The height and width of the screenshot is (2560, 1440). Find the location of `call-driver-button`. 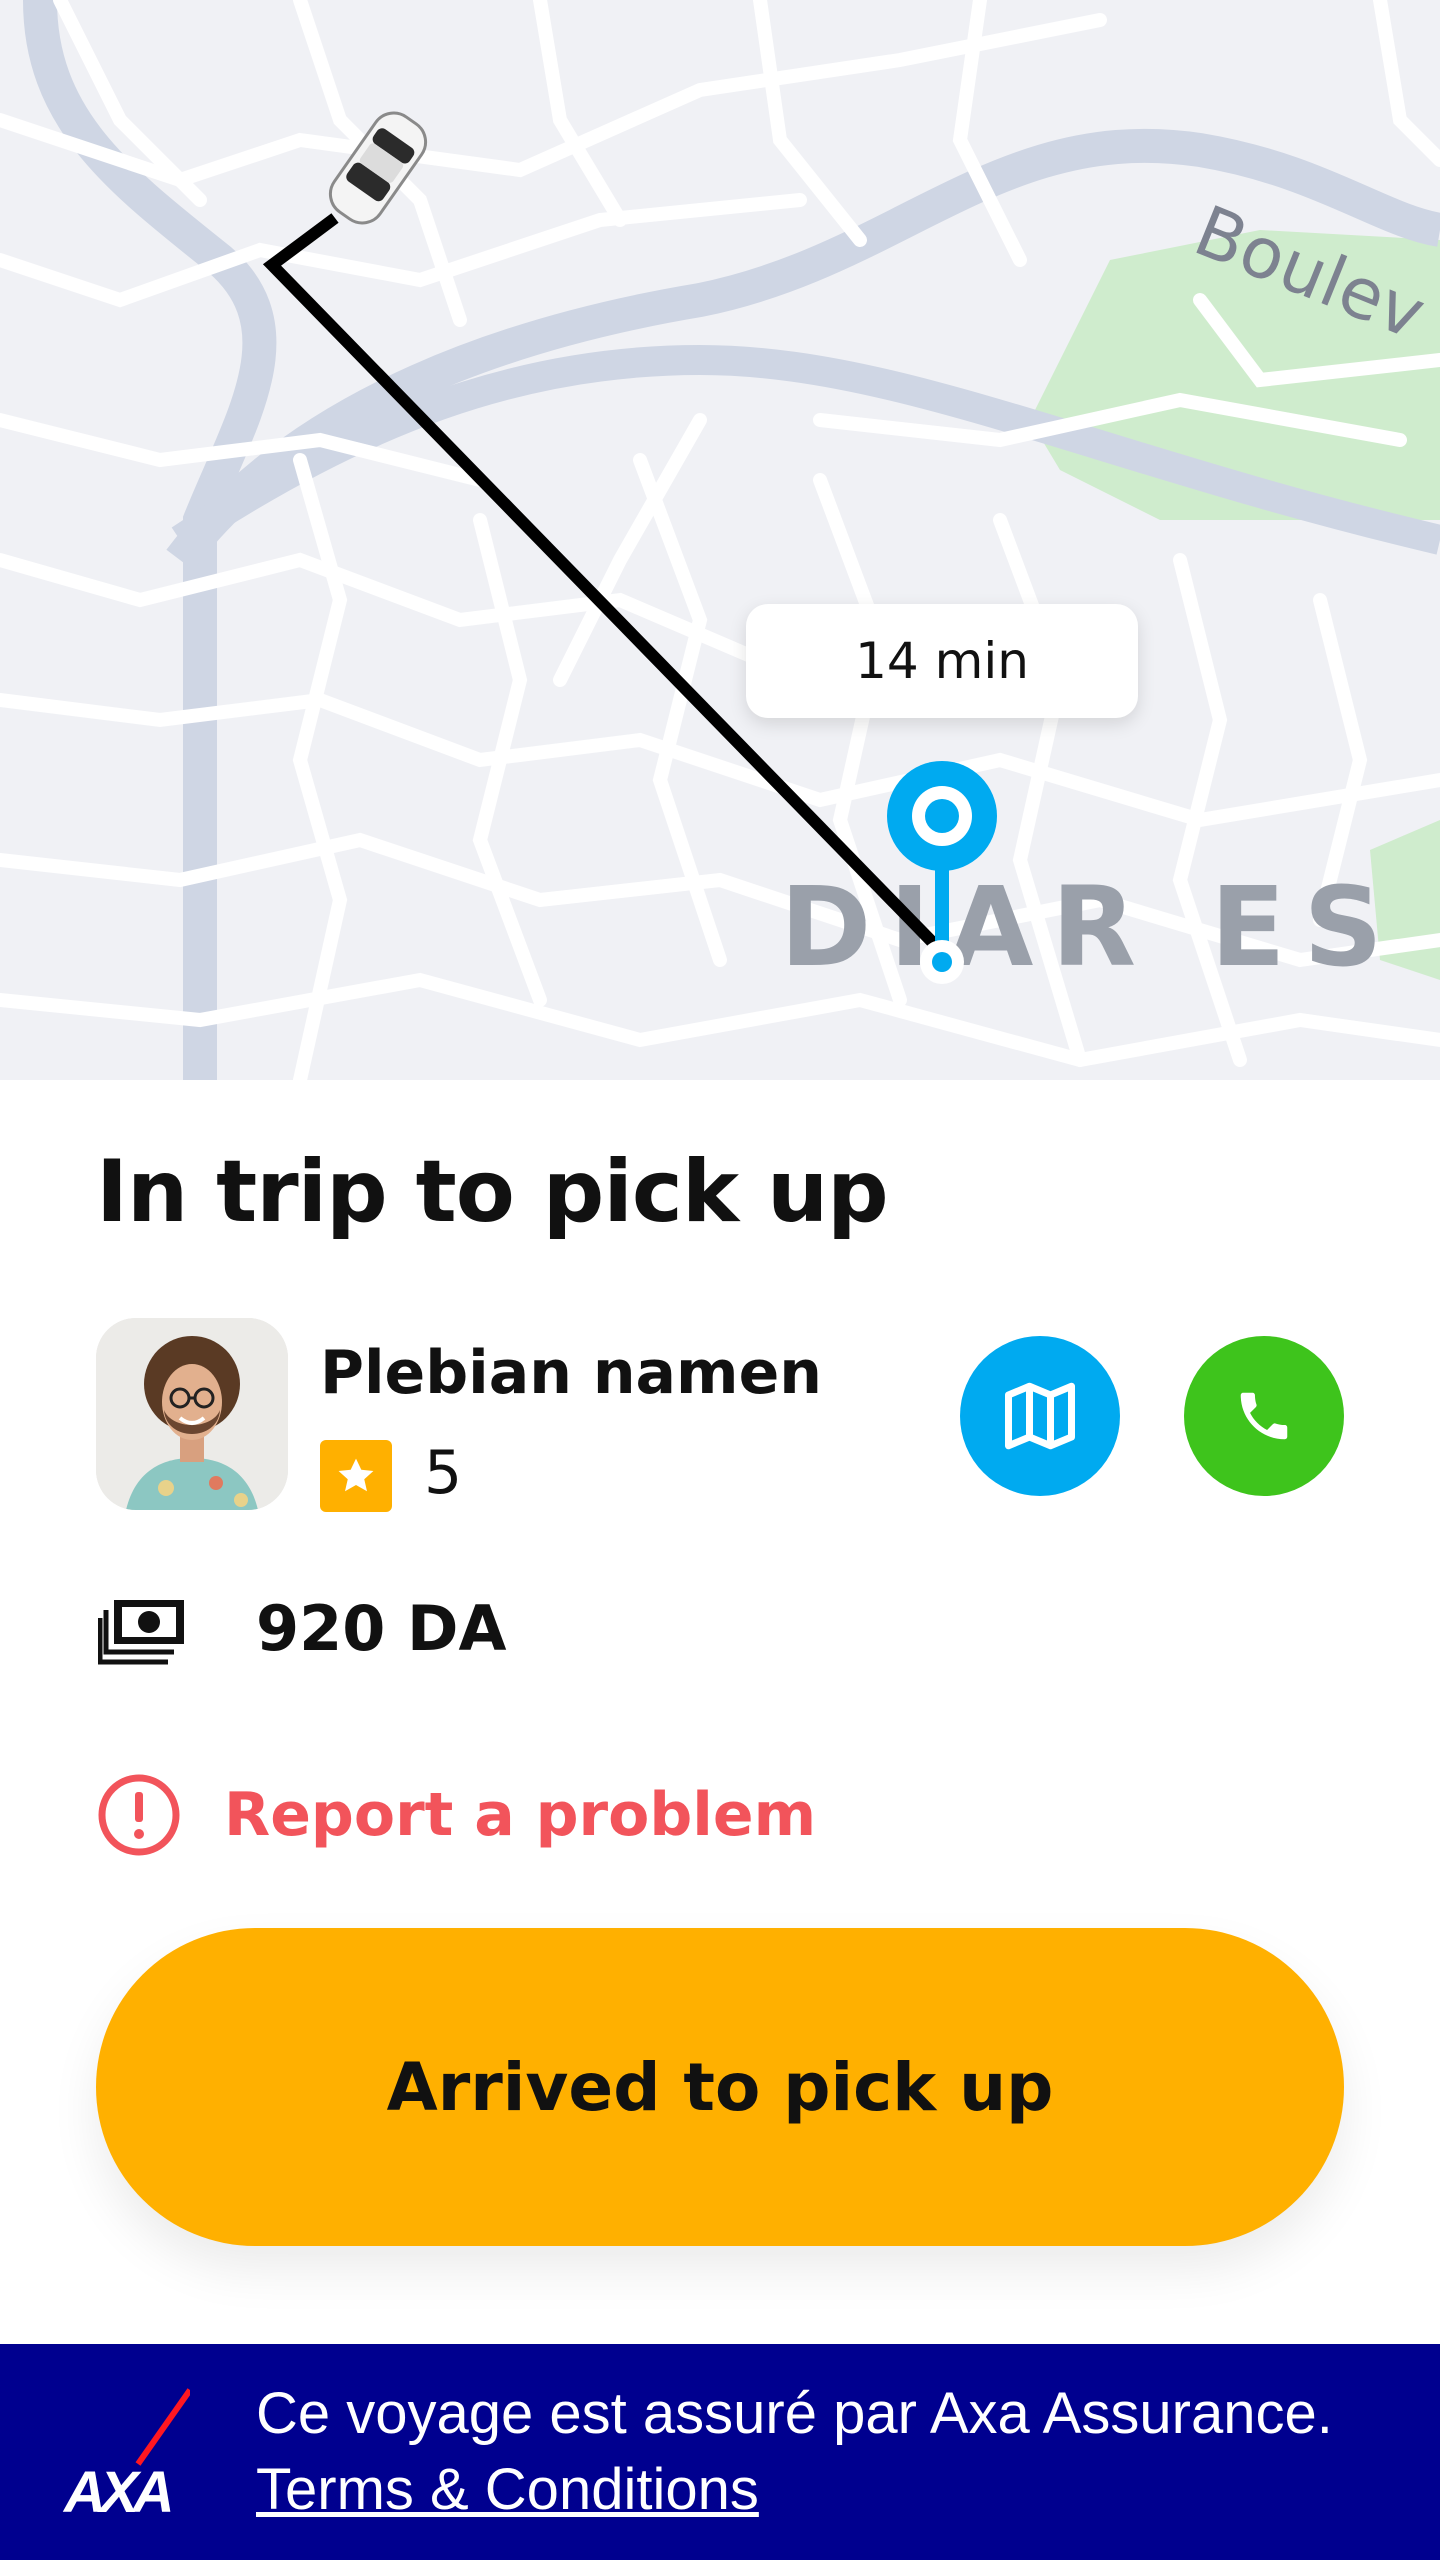

call-driver-button is located at coordinates (1264, 1416).